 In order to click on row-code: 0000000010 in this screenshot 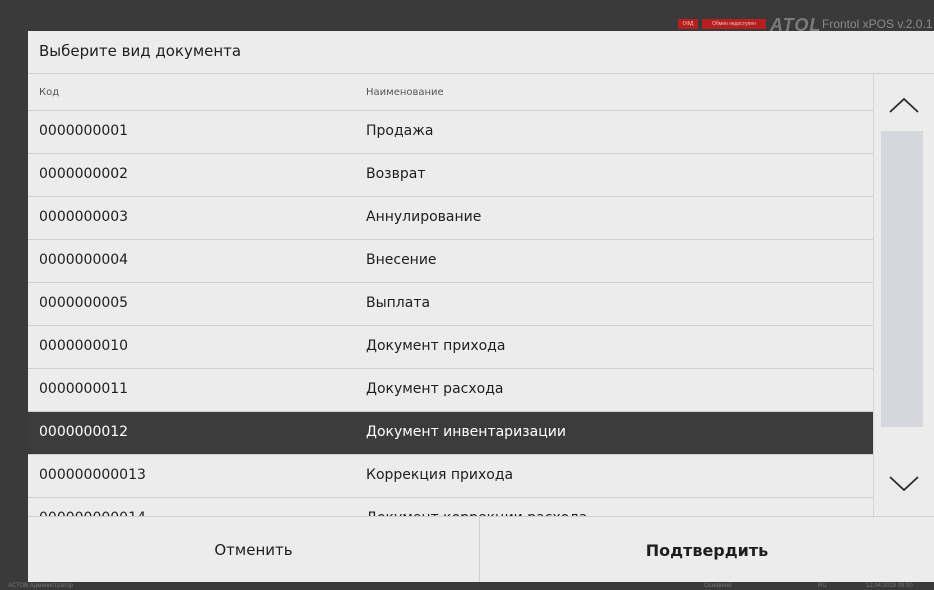, I will do `click(84, 346)`.